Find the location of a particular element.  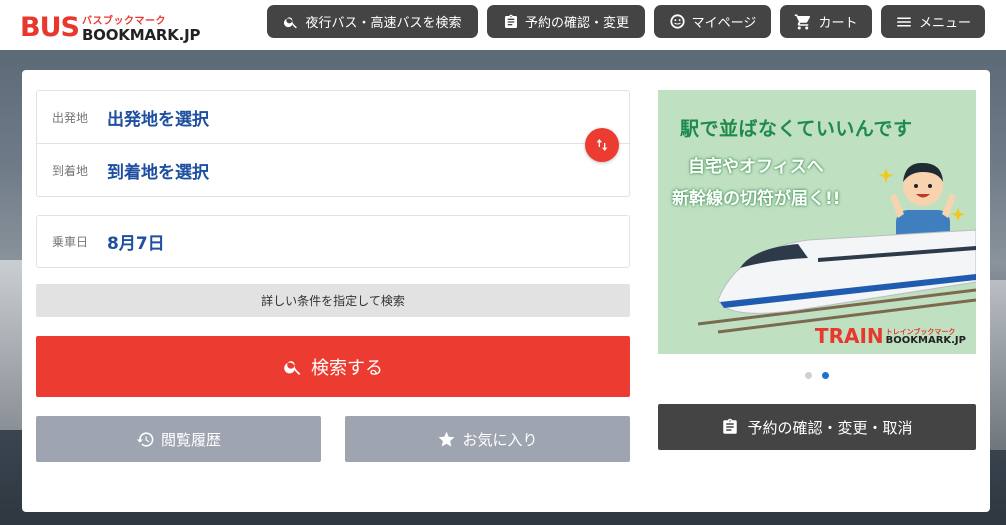

nav-cart-button: カート is located at coordinates (826, 21).